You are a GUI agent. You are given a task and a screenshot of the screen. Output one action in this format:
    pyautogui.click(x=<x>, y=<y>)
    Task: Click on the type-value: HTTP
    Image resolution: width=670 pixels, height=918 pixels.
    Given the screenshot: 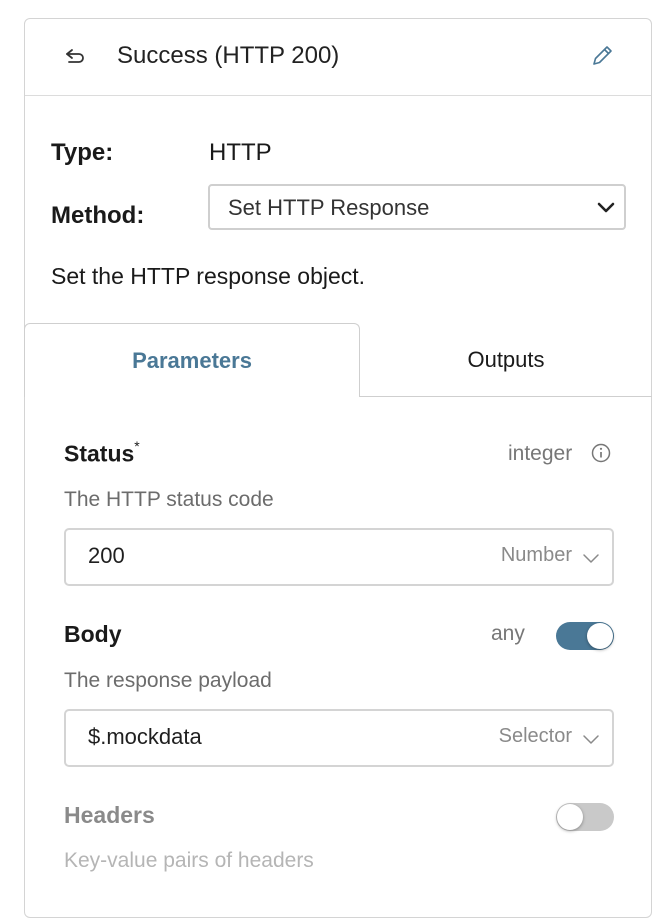 What is the action you would take?
    pyautogui.click(x=240, y=152)
    